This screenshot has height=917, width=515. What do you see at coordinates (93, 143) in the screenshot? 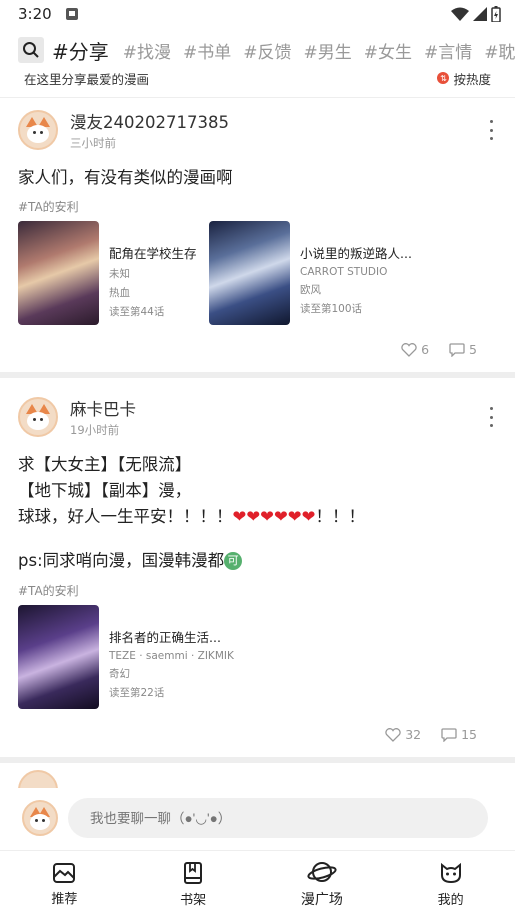
I see `post-time: 三小时前` at bounding box center [93, 143].